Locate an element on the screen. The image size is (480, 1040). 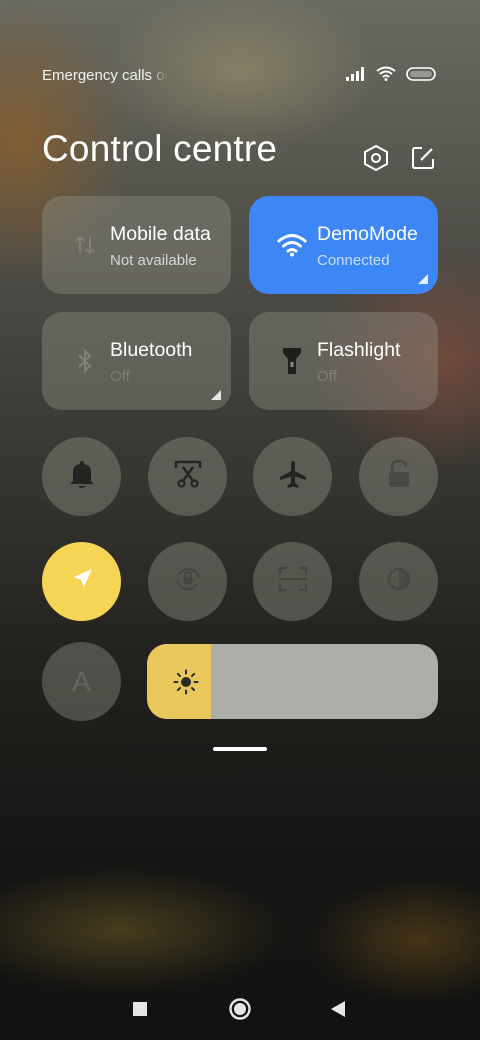
scan-frame-icon is located at coordinates (293, 581).